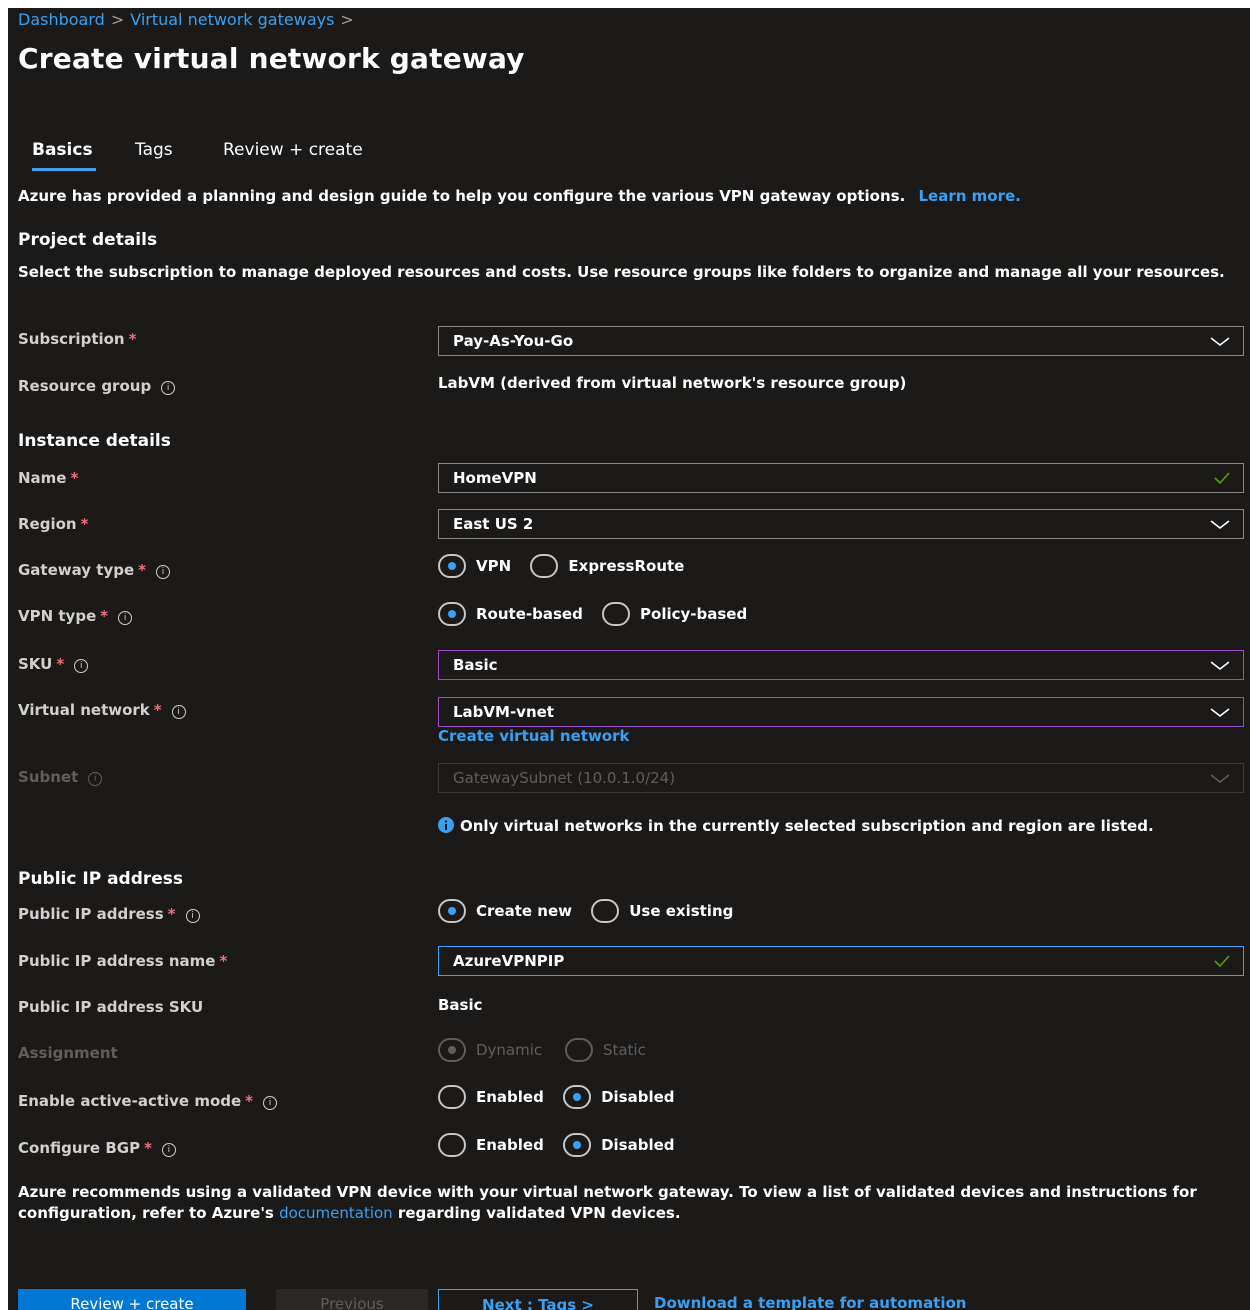 The width and height of the screenshot is (1250, 1310). What do you see at coordinates (79, 1148) in the screenshot?
I see `bgp-label-text: Configure BGP` at bounding box center [79, 1148].